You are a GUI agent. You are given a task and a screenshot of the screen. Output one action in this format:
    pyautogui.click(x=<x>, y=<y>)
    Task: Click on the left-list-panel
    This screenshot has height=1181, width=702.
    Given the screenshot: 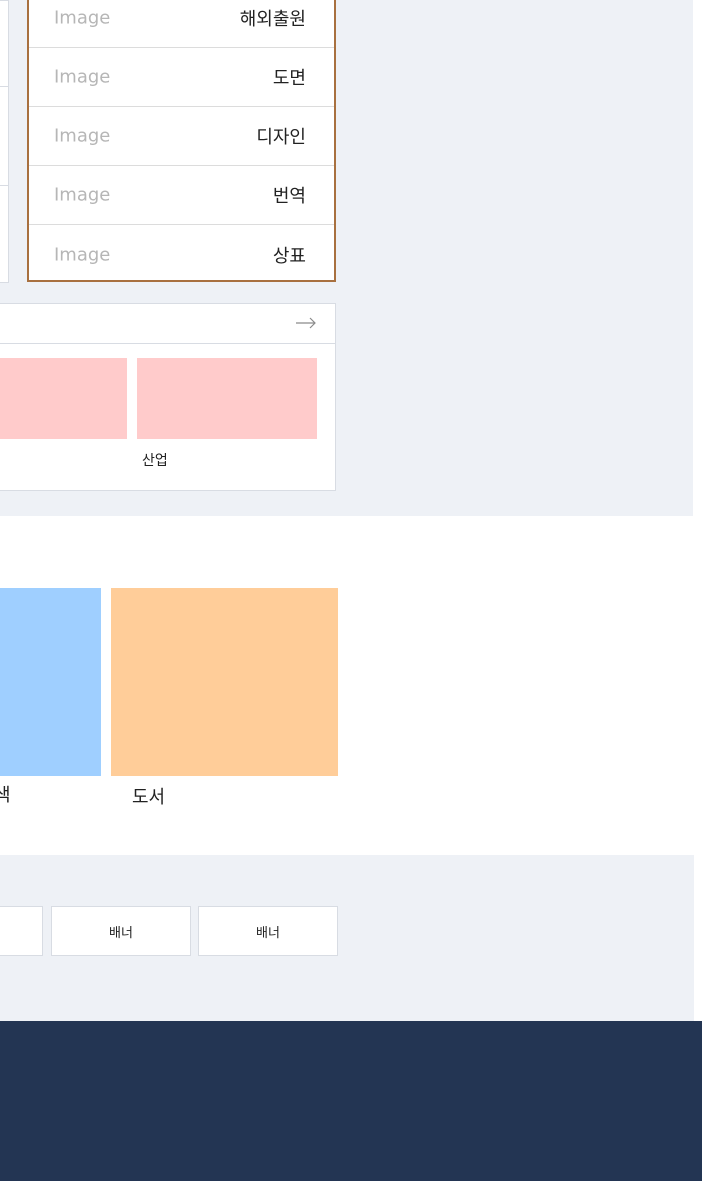 What is the action you would take?
    pyautogui.click(x=4, y=141)
    